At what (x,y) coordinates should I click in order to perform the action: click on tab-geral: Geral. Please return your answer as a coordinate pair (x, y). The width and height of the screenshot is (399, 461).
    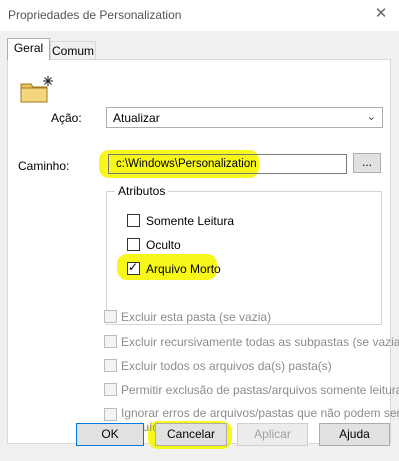
    Looking at the image, I should click on (28, 49).